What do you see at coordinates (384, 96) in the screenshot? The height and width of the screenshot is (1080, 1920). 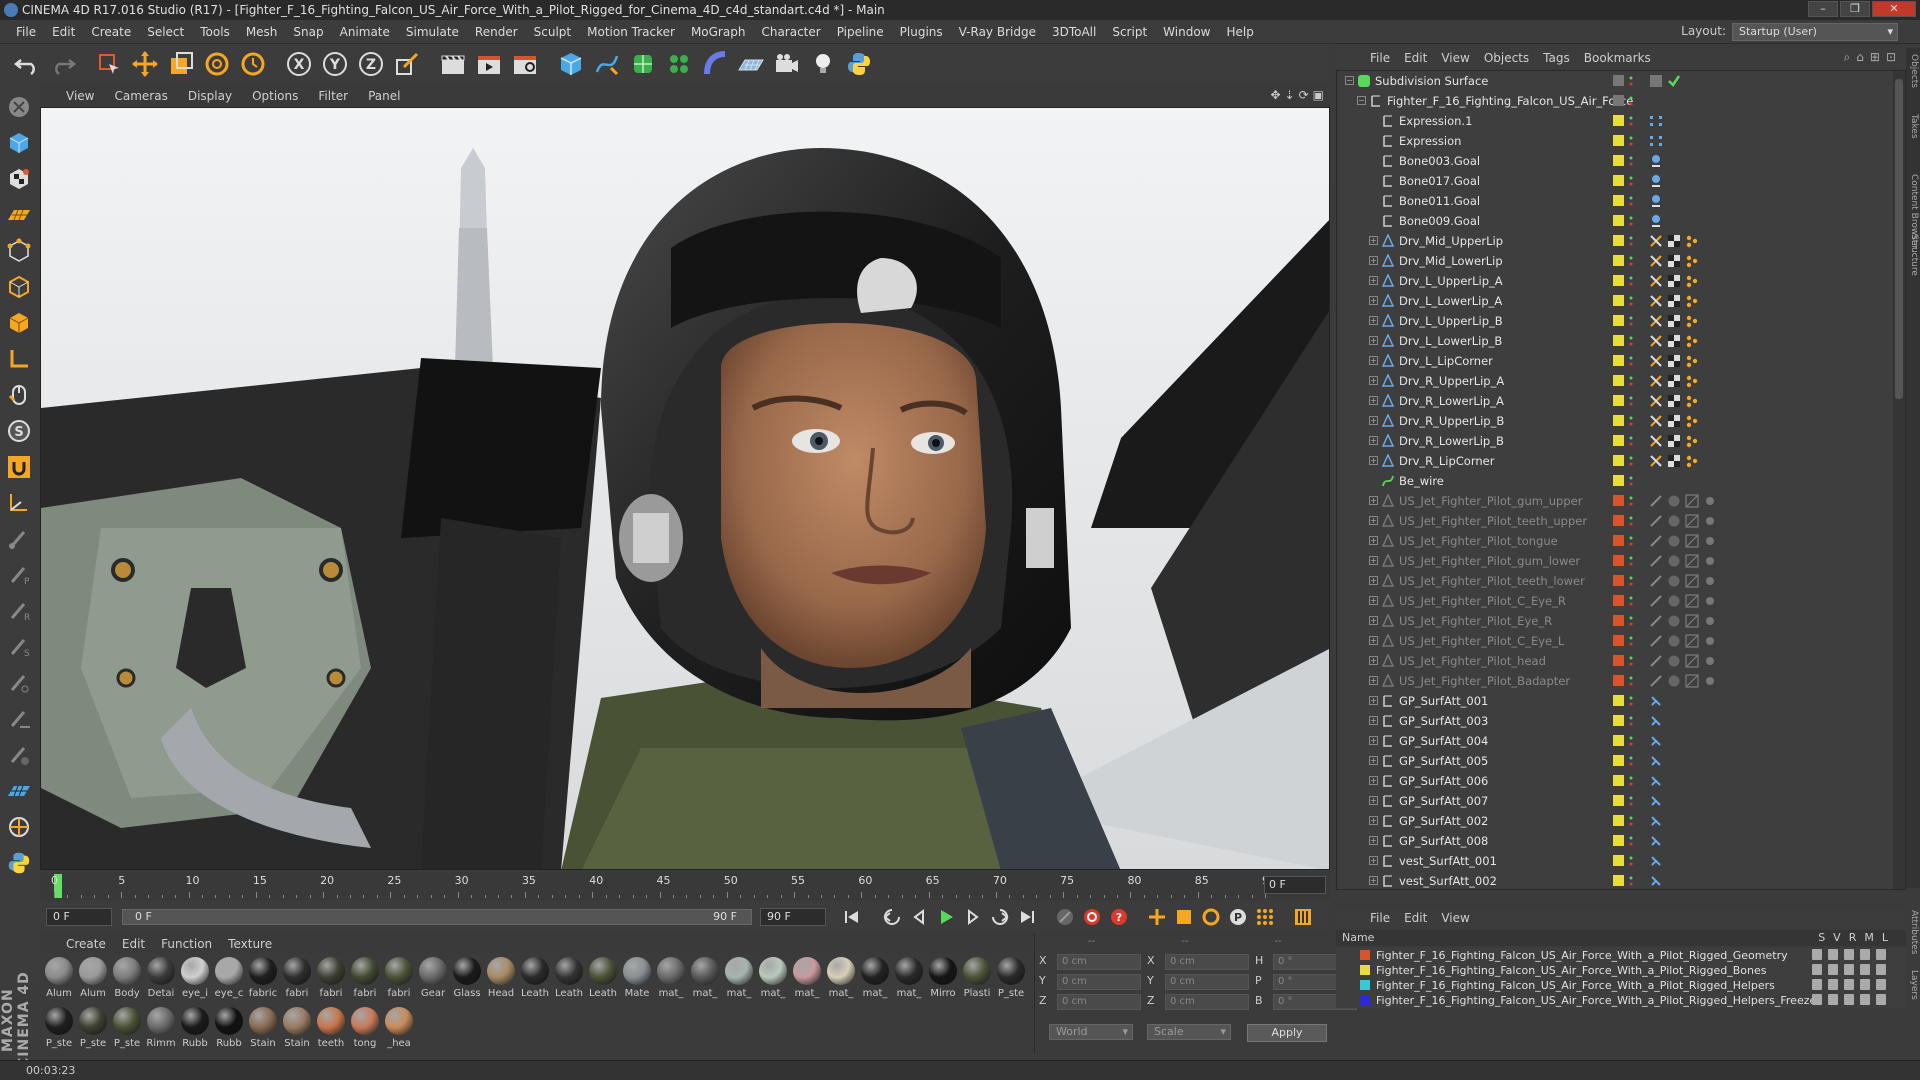 I see `viewport-menu-panel: Panel` at bounding box center [384, 96].